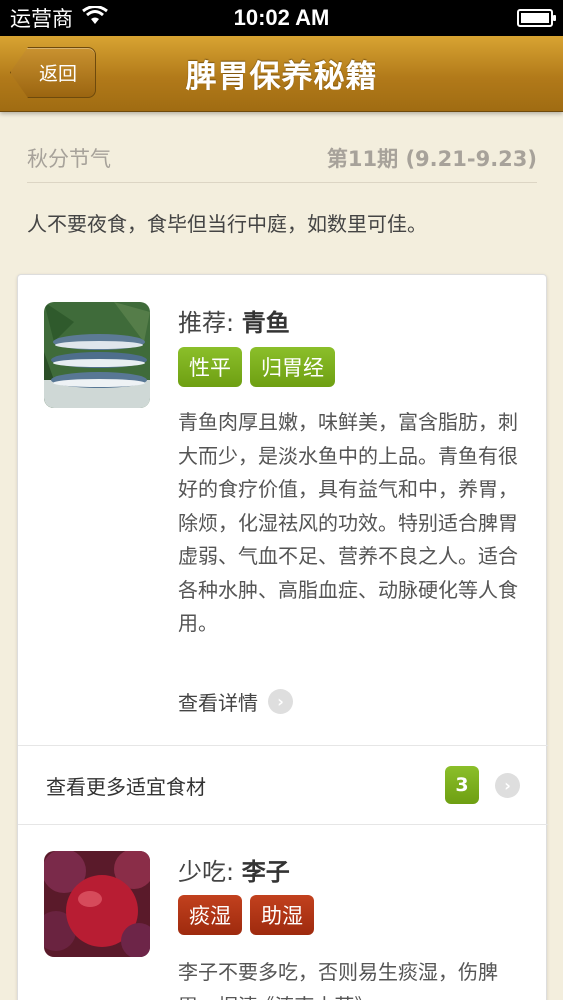 The image size is (563, 1000). What do you see at coordinates (283, 785) in the screenshot?
I see `more-foods-row: 查看更多适宜食材 3 ›` at bounding box center [283, 785].